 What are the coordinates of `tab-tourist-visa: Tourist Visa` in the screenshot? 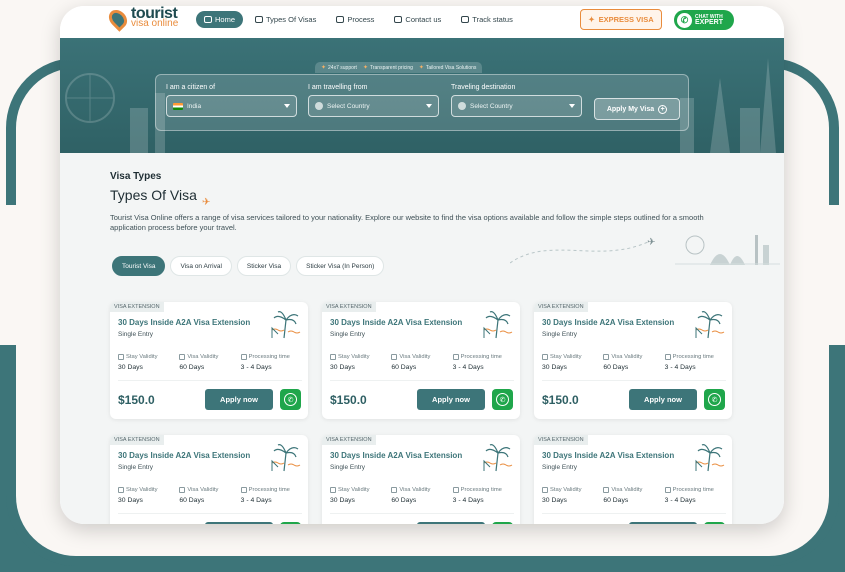 It's located at (139, 266).